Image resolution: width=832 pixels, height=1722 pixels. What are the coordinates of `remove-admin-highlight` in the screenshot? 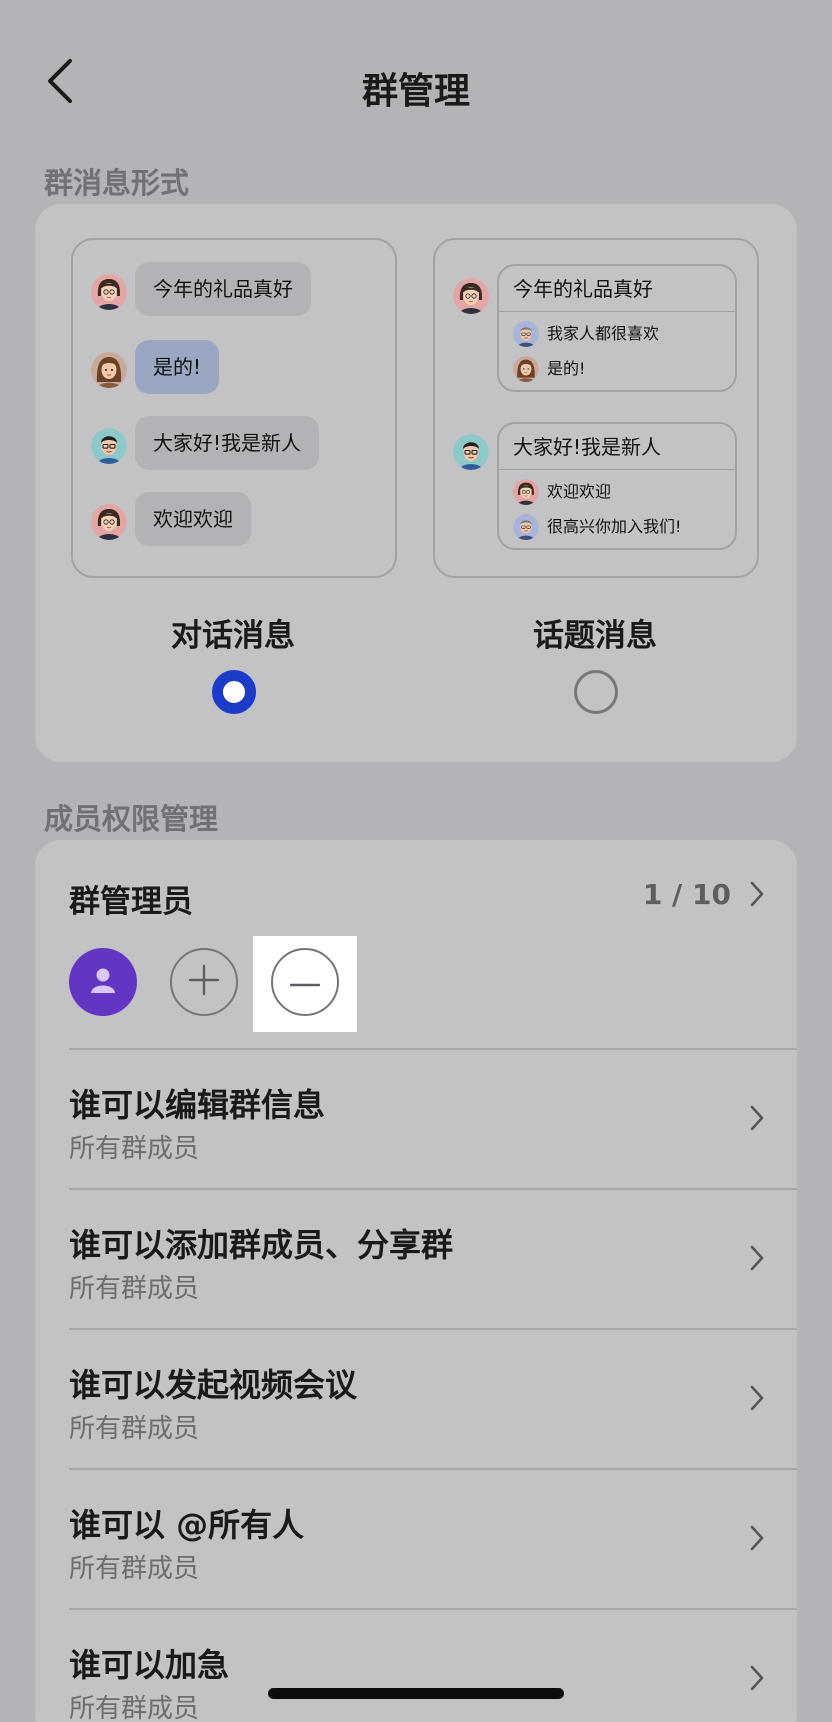 It's located at (305, 984).